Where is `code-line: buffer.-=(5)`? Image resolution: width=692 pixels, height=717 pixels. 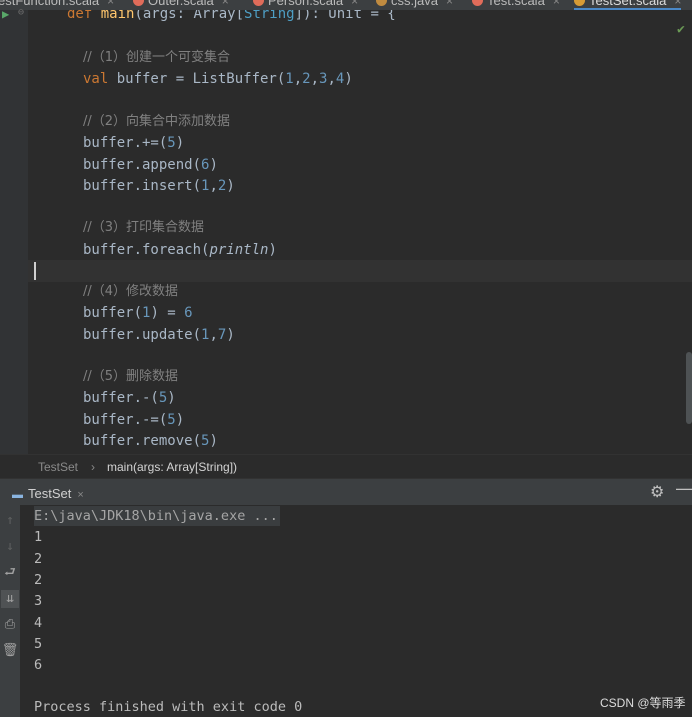 code-line: buffer.-=(5) is located at coordinates (134, 420).